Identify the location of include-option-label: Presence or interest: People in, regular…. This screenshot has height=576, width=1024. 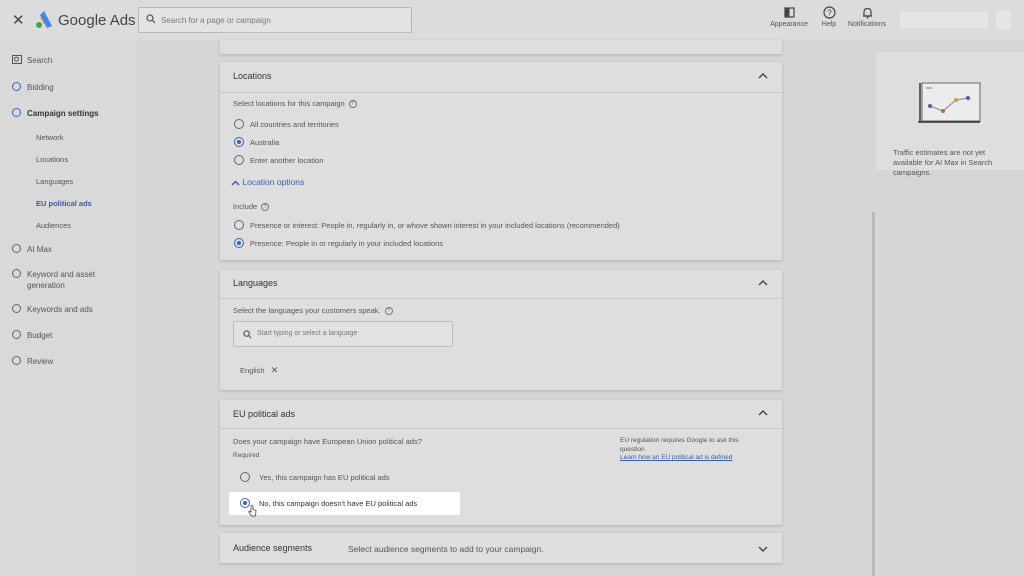
(435, 225).